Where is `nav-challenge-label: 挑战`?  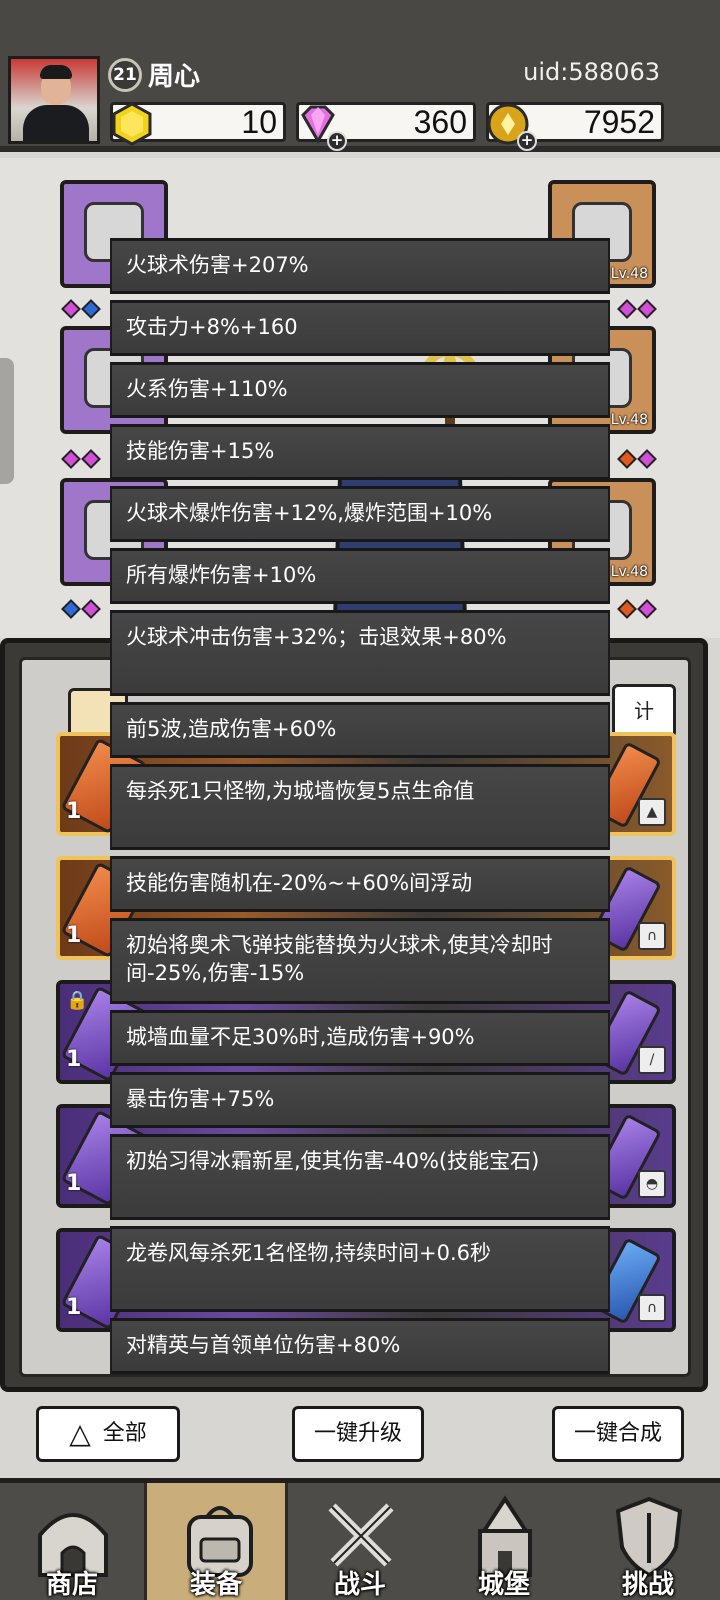
nav-challenge-label: 挑战 is located at coordinates (647, 1585).